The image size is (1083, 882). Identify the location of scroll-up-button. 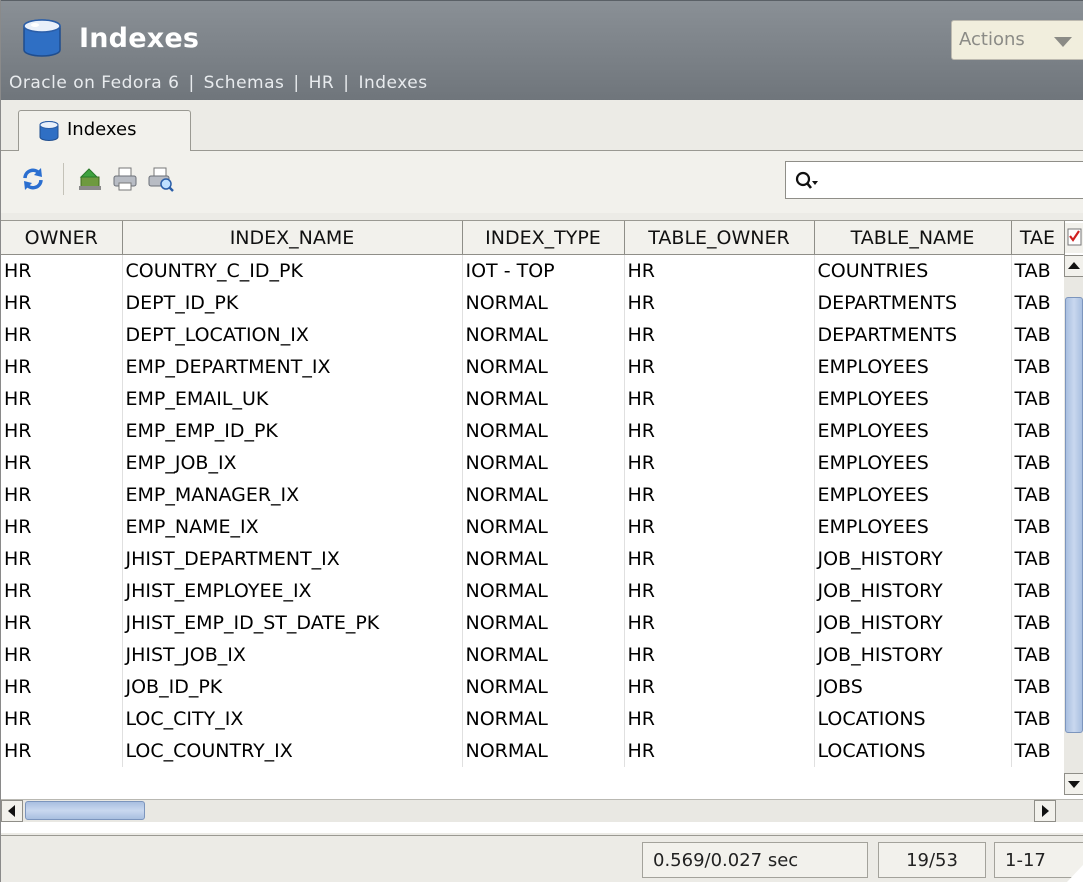
(1073, 266).